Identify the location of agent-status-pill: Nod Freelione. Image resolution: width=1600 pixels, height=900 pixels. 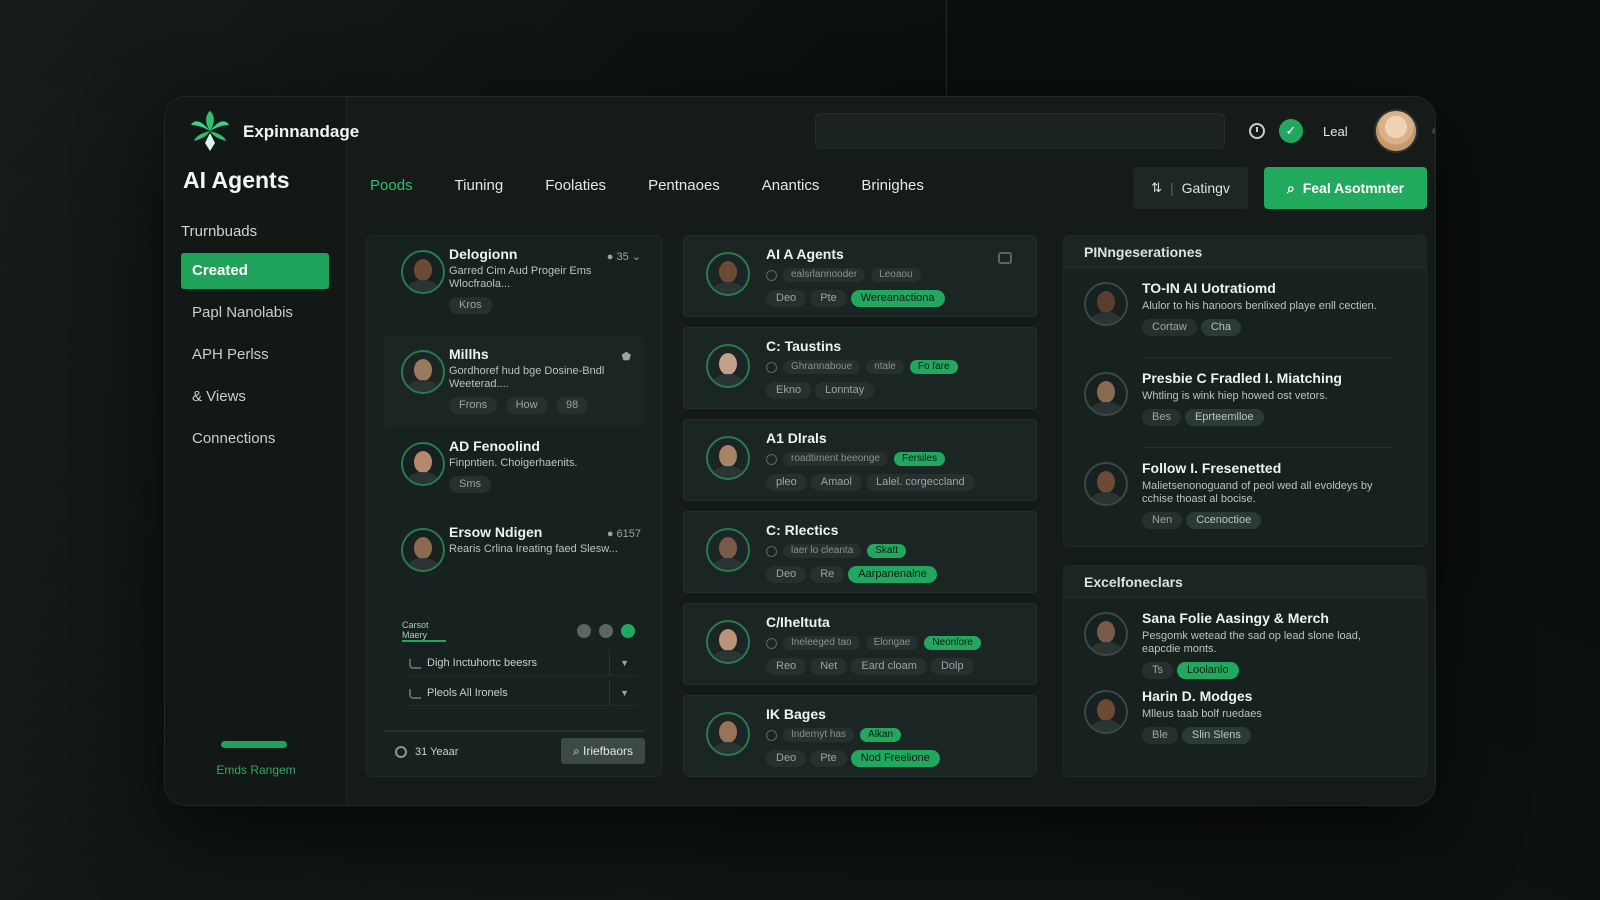
(895, 758).